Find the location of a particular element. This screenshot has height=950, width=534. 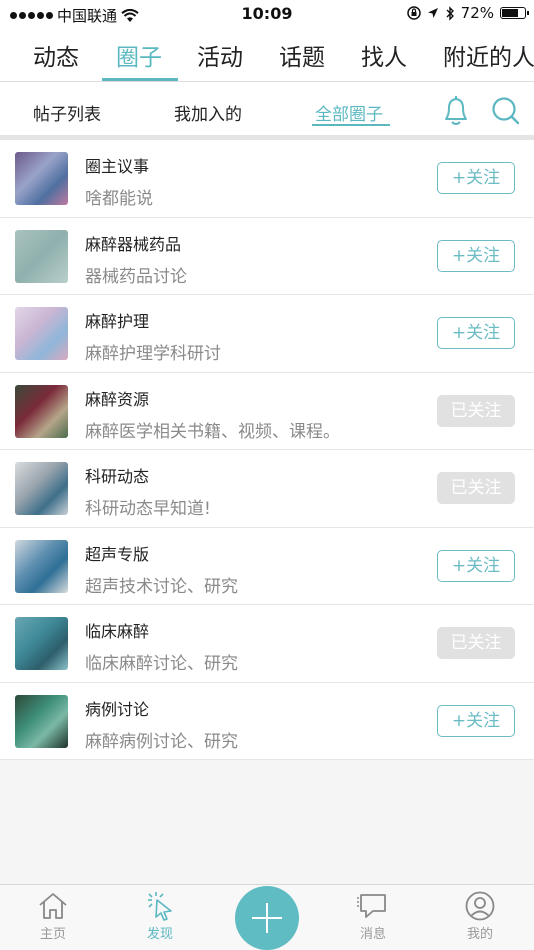

circle-description: 临床麻醉讨论、研究 is located at coordinates (161, 664).